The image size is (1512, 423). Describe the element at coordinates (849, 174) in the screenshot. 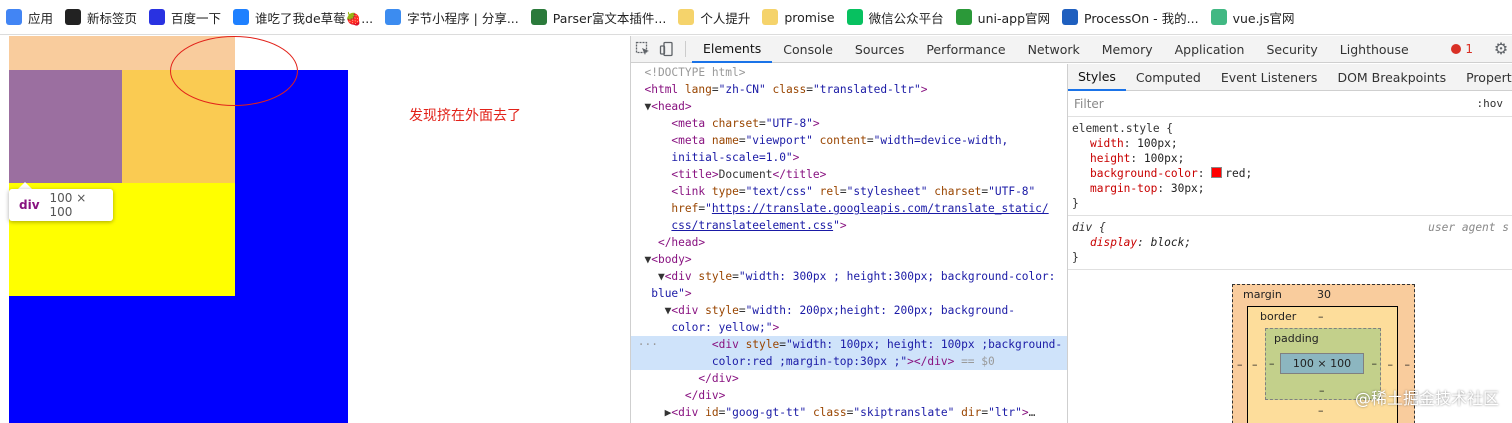

I see `dom-title: <title>Document</title>` at that location.